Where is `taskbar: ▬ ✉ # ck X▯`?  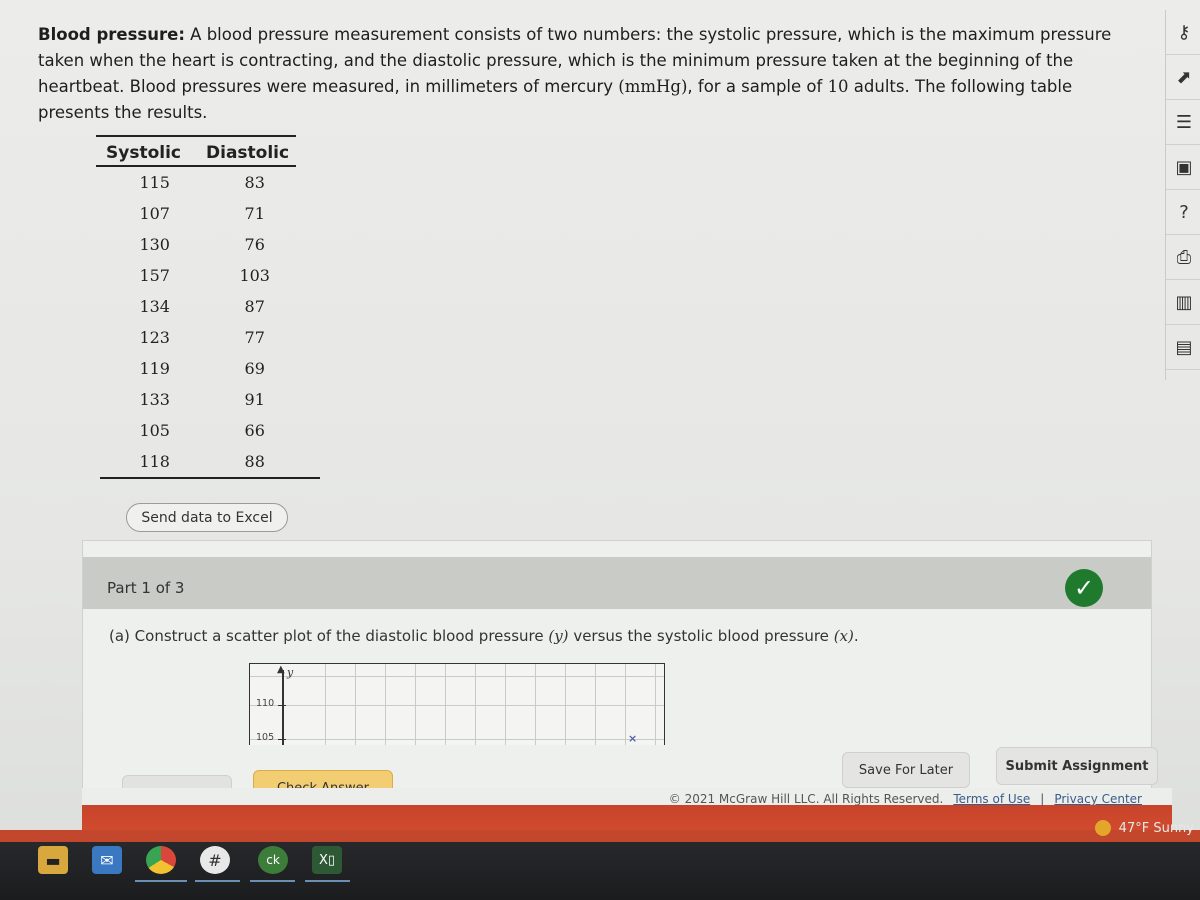 taskbar: ▬ ✉ # ck X▯ is located at coordinates (600, 865).